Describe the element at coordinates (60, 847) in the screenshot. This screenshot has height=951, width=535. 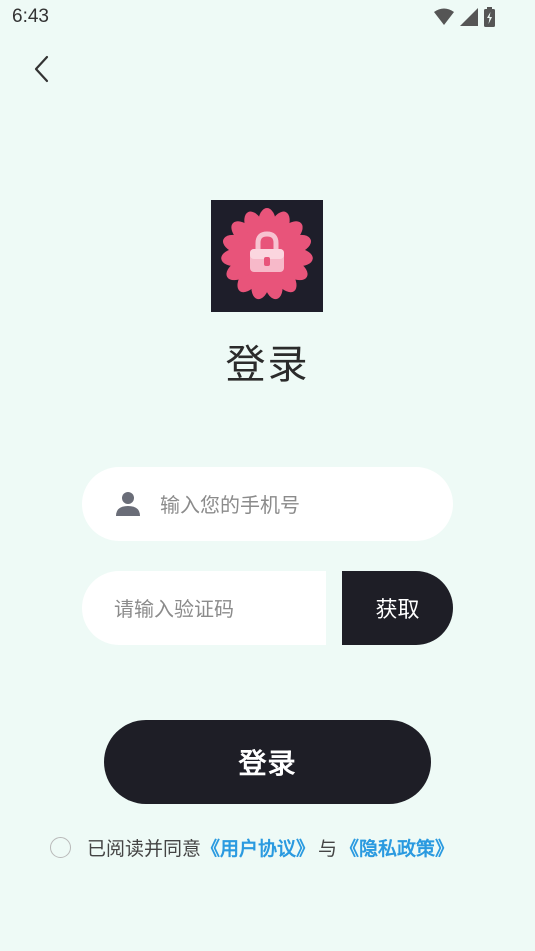
I see `agreement-checkbox` at that location.